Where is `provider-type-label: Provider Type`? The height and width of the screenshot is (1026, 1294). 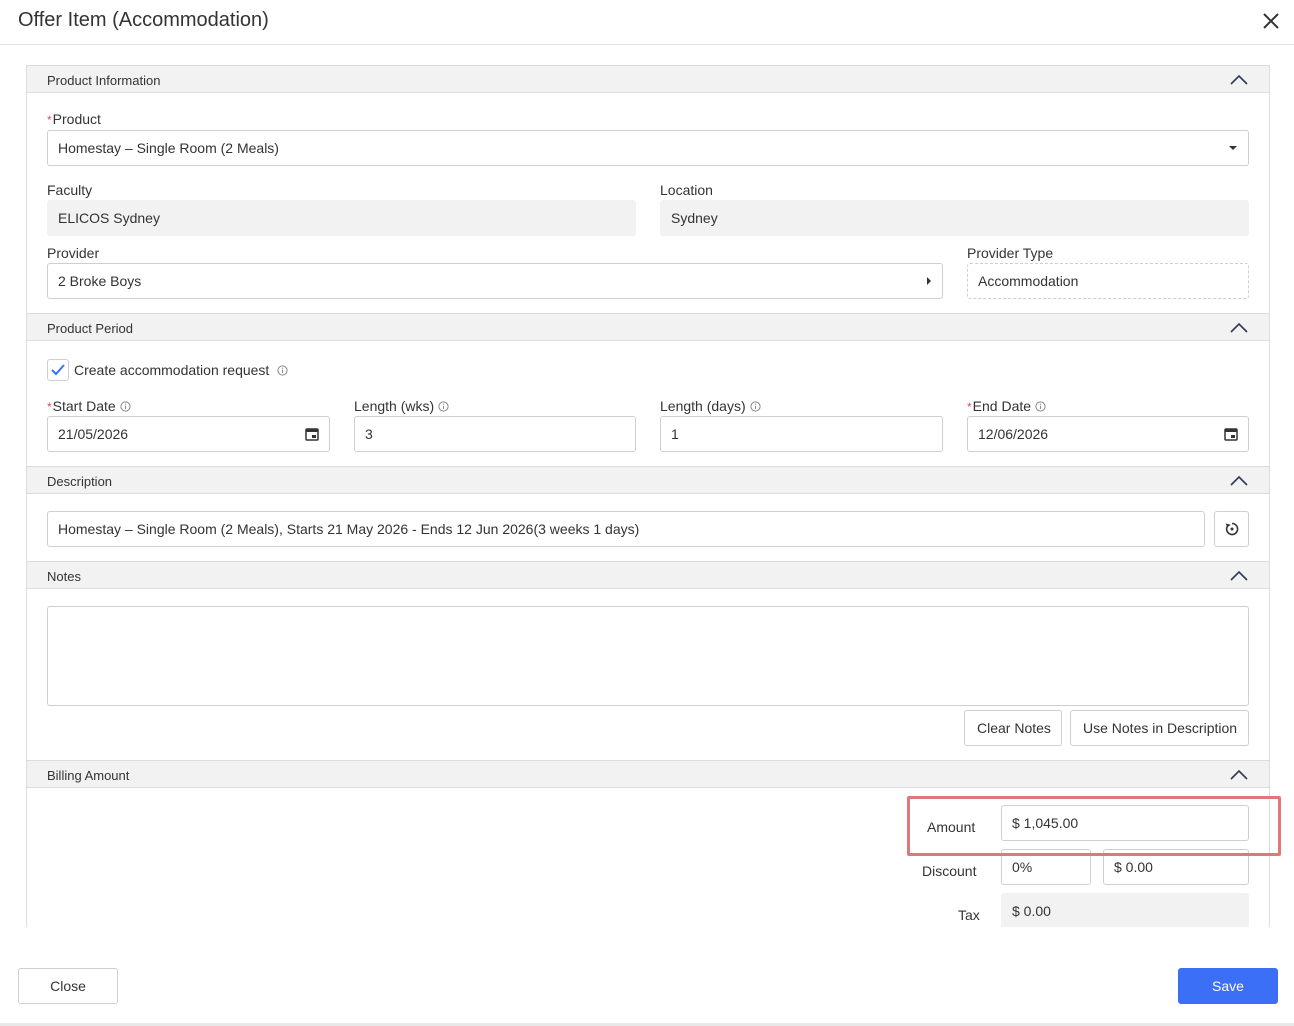
provider-type-label: Provider Type is located at coordinates (1010, 253).